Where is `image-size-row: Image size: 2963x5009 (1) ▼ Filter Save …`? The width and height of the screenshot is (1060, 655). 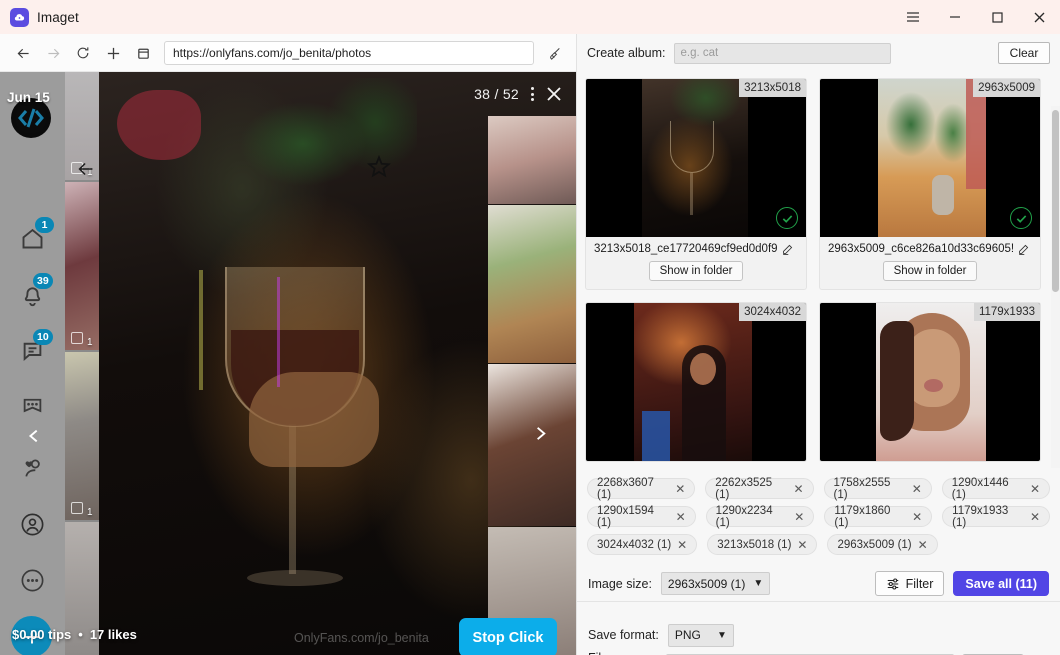
image-size-row: Image size: 2963x5009 (1) ▼ Filter Save … is located at coordinates (818, 584).